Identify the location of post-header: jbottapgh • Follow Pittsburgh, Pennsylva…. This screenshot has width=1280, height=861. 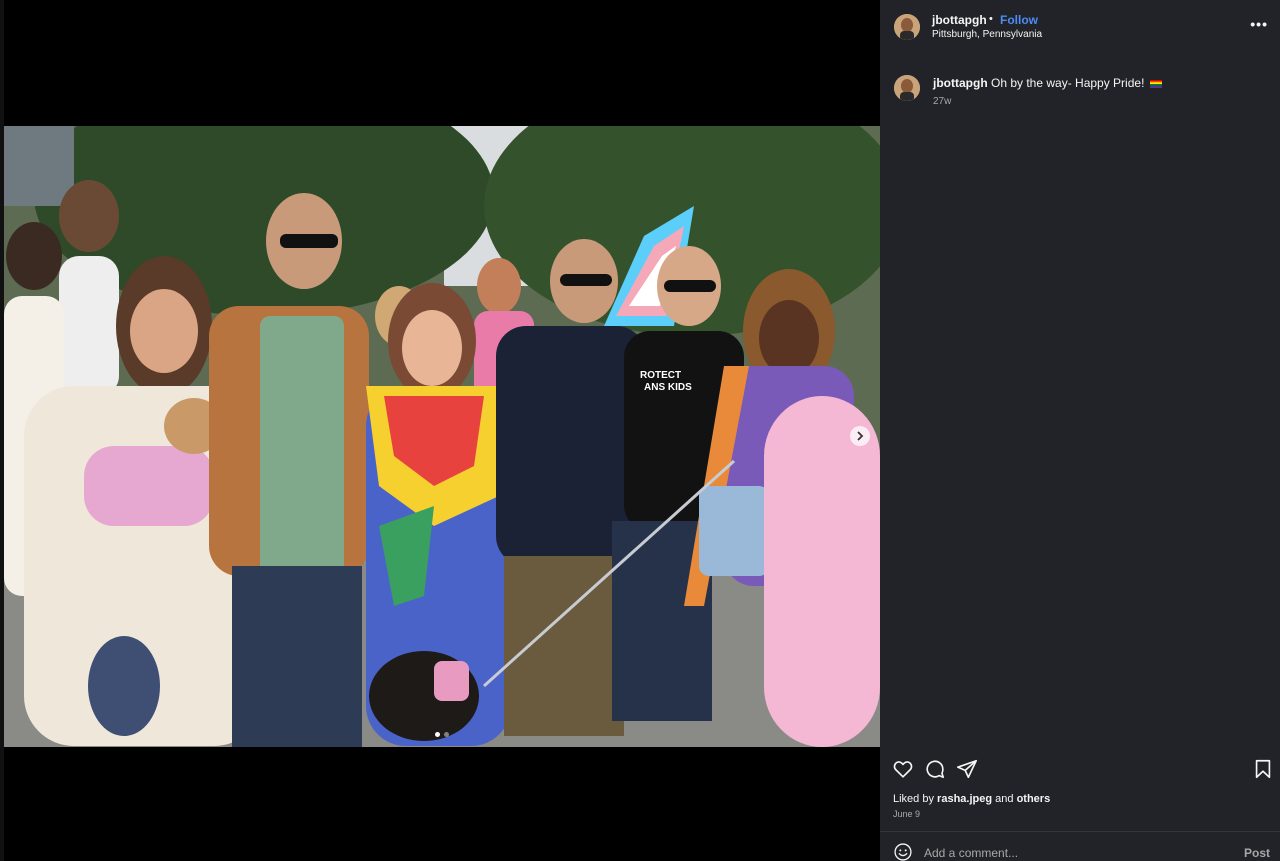
(1080, 28).